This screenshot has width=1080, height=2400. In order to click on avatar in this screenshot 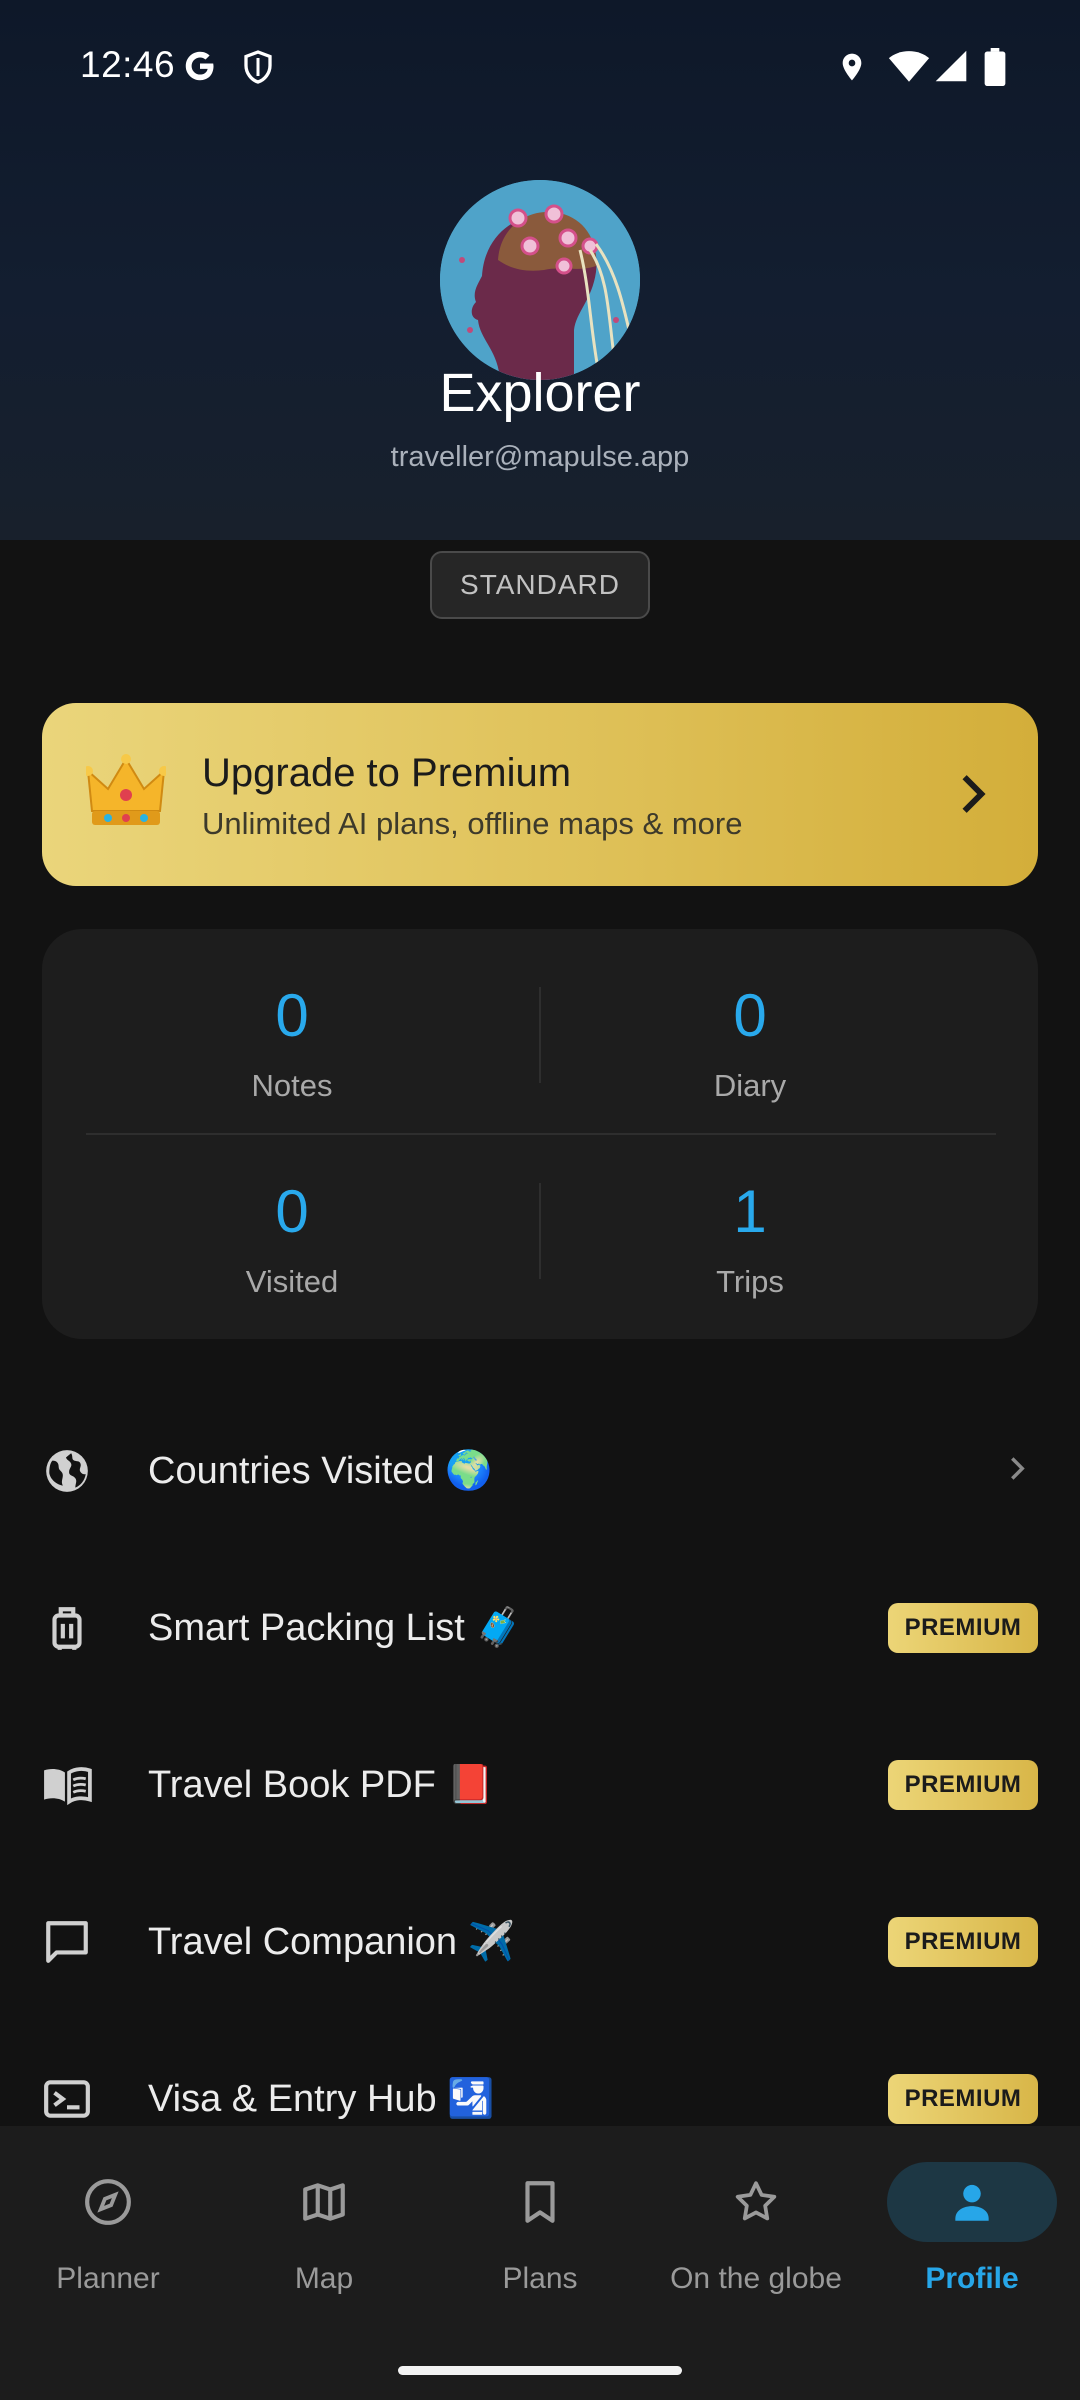, I will do `click(540, 280)`.